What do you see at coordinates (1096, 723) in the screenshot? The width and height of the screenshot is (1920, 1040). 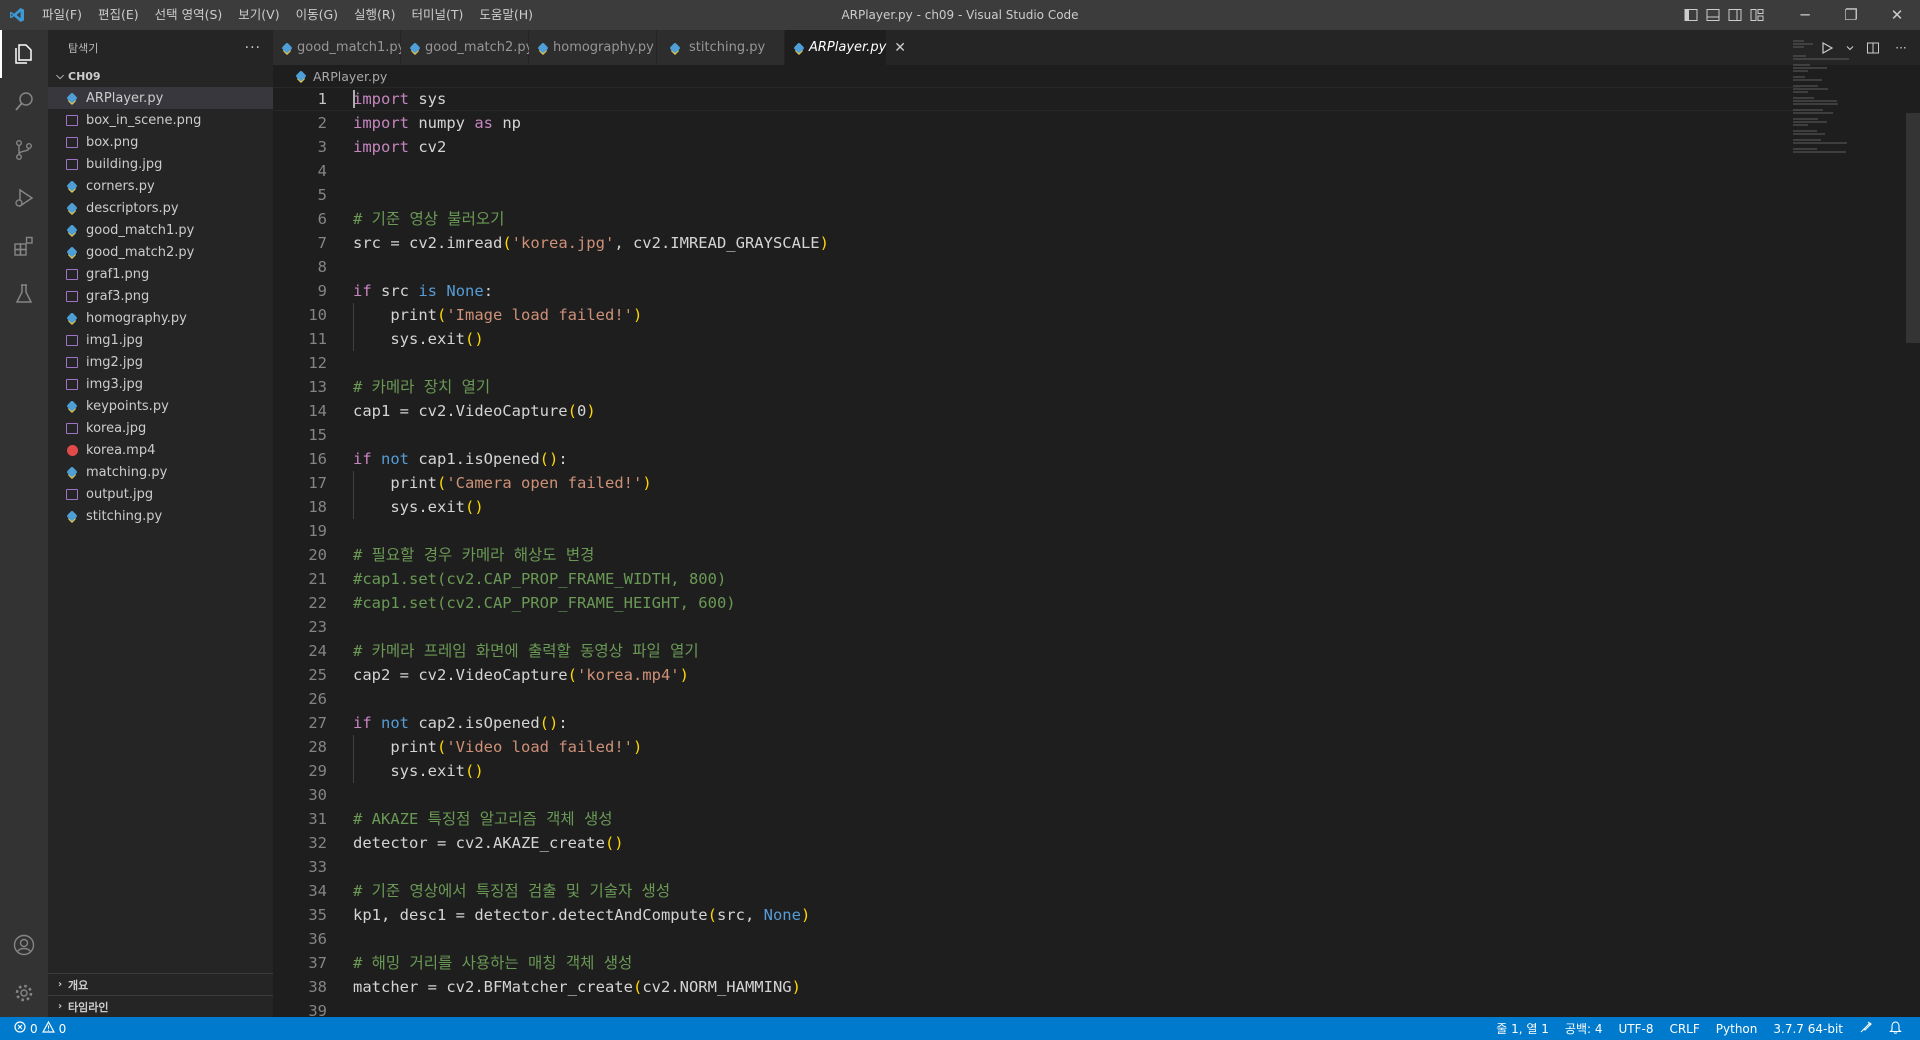 I see `code-line: 27 if not cap2.isOpened():` at bounding box center [1096, 723].